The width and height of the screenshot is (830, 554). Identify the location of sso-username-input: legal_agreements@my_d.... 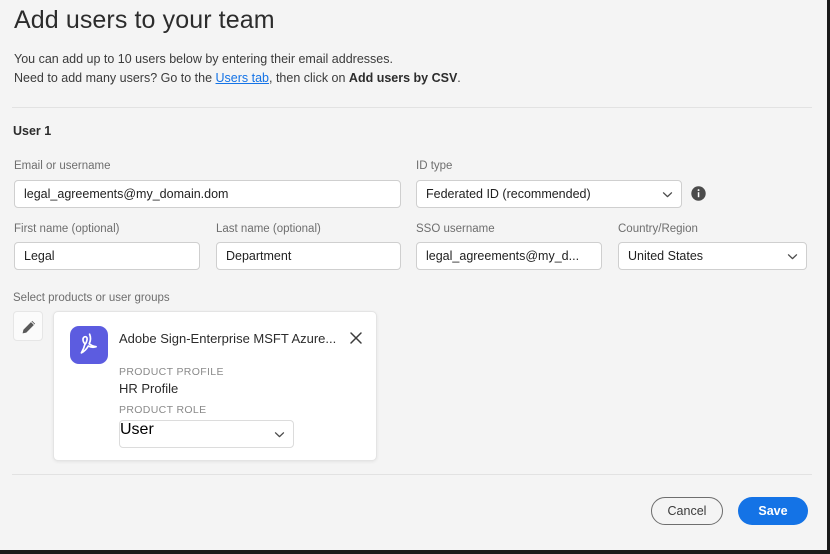
(509, 256).